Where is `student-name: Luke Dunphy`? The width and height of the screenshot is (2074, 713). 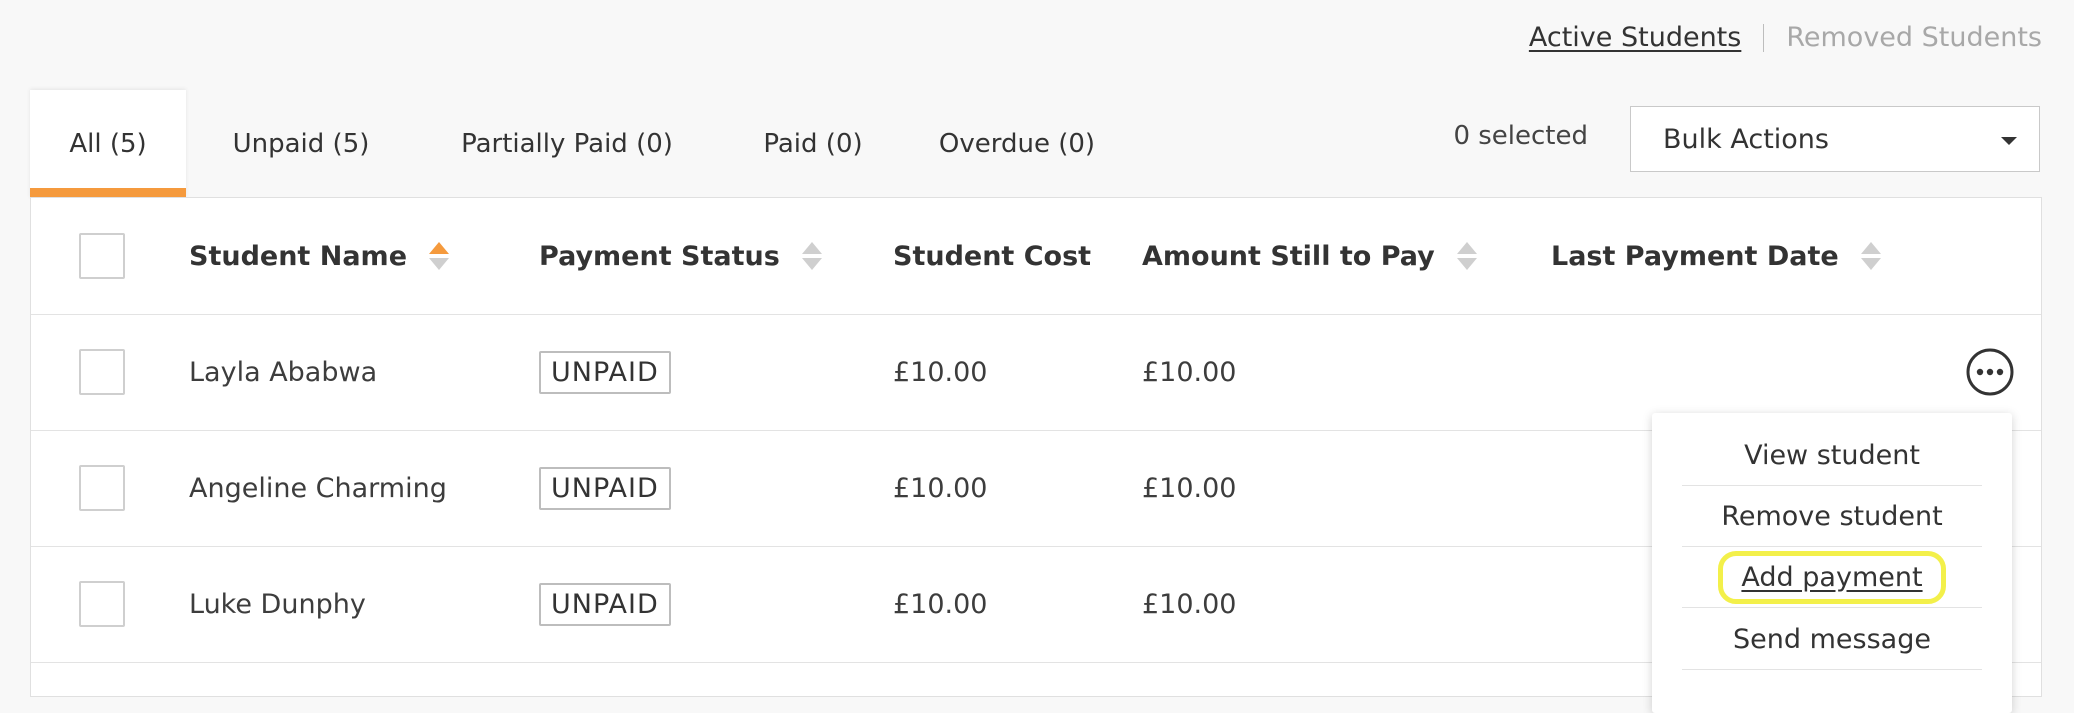
student-name: Luke Dunphy is located at coordinates (277, 604).